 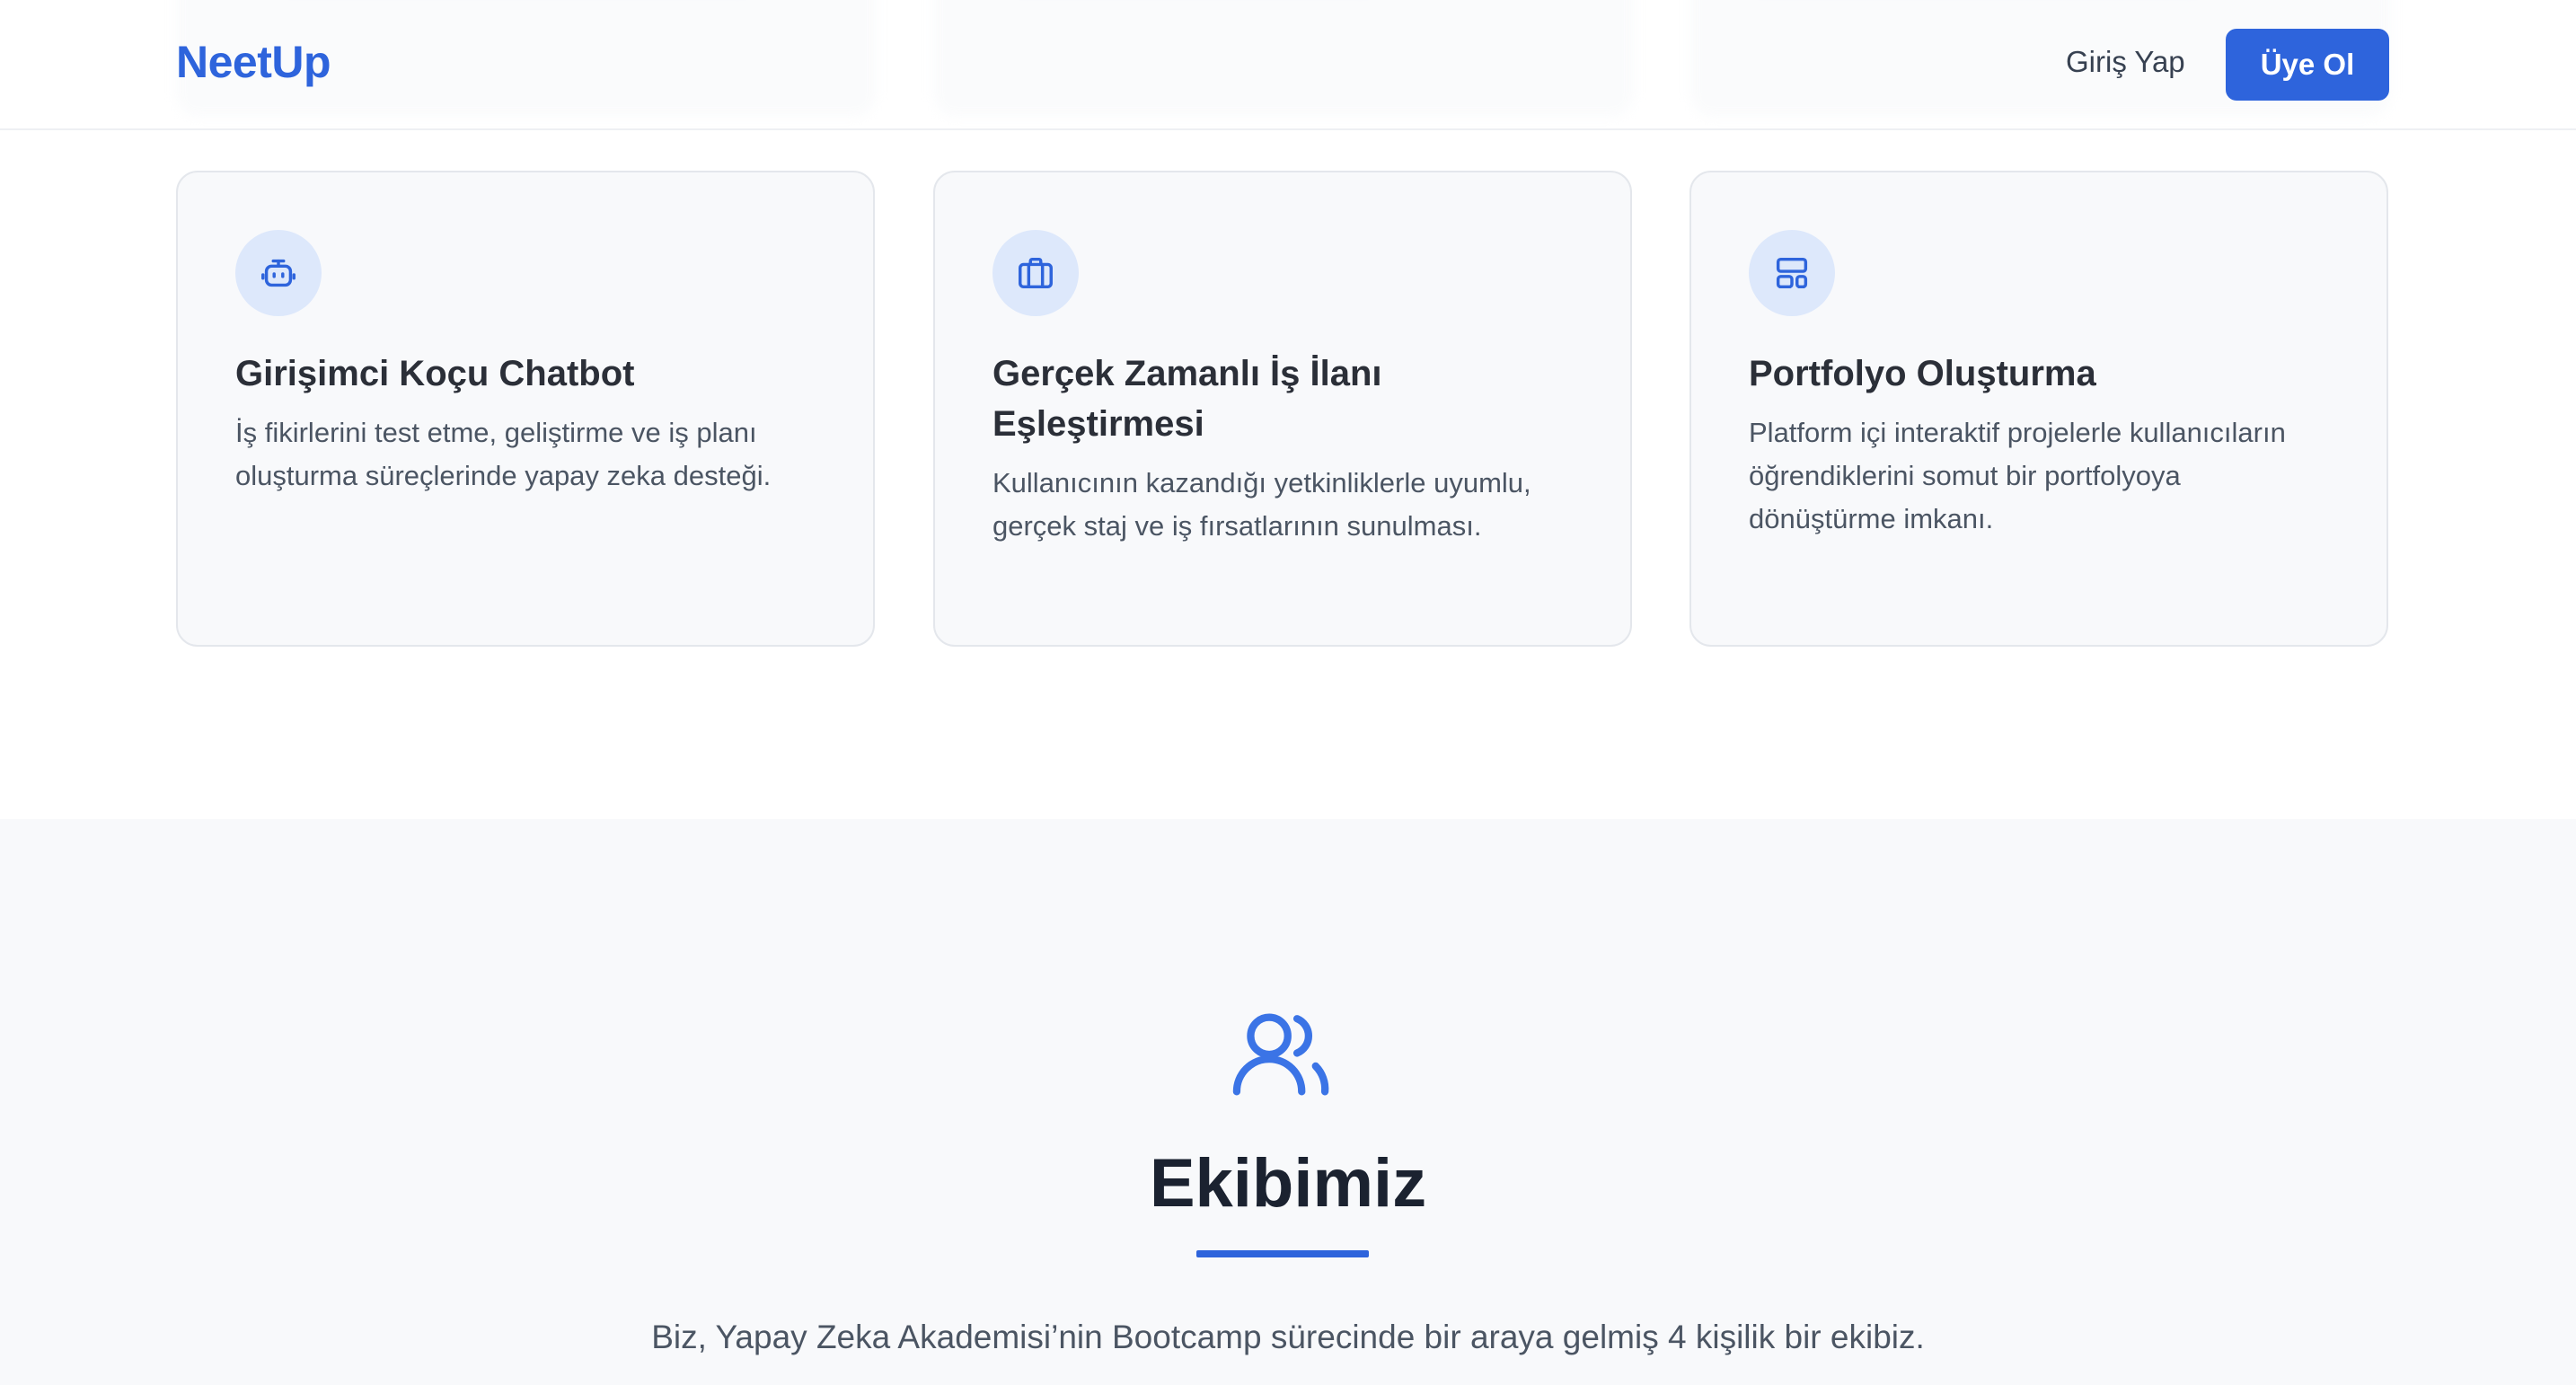 What do you see at coordinates (1280, 1055) in the screenshot?
I see `users-icon` at bounding box center [1280, 1055].